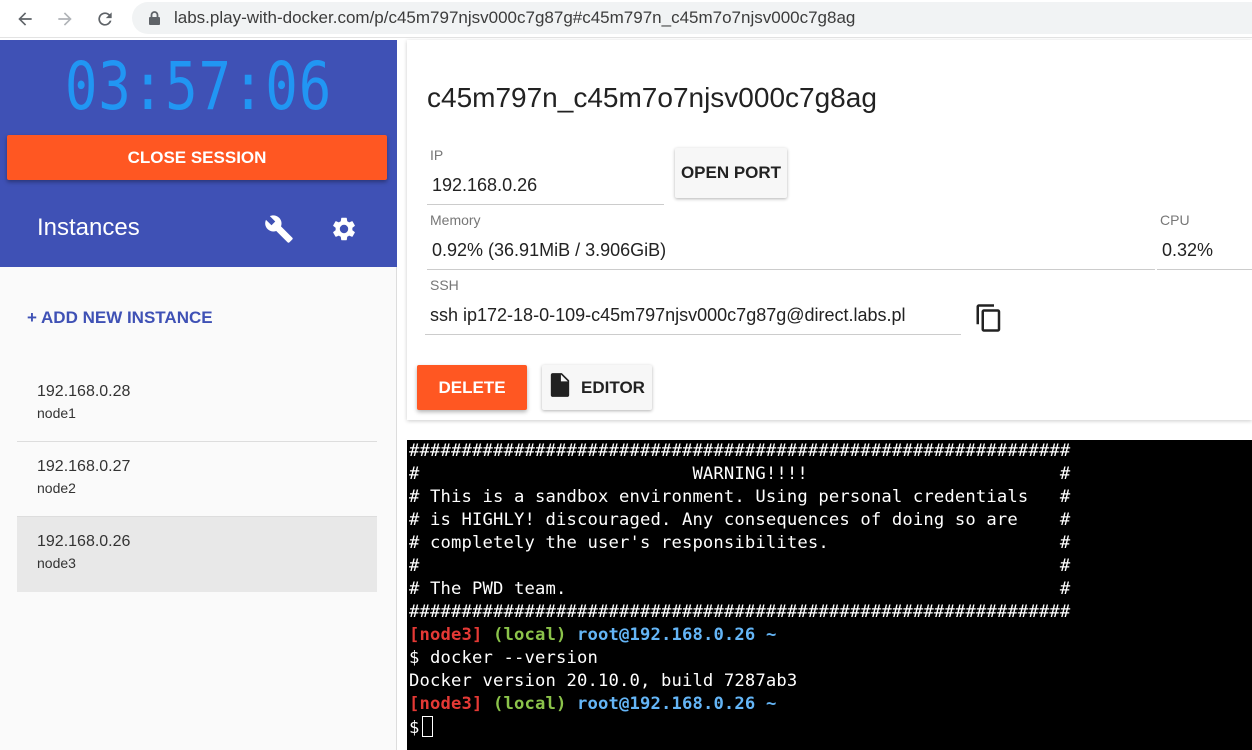 The image size is (1252, 750). What do you see at coordinates (503, 658) in the screenshot?
I see `terminal-command-line: $ docker --version` at bounding box center [503, 658].